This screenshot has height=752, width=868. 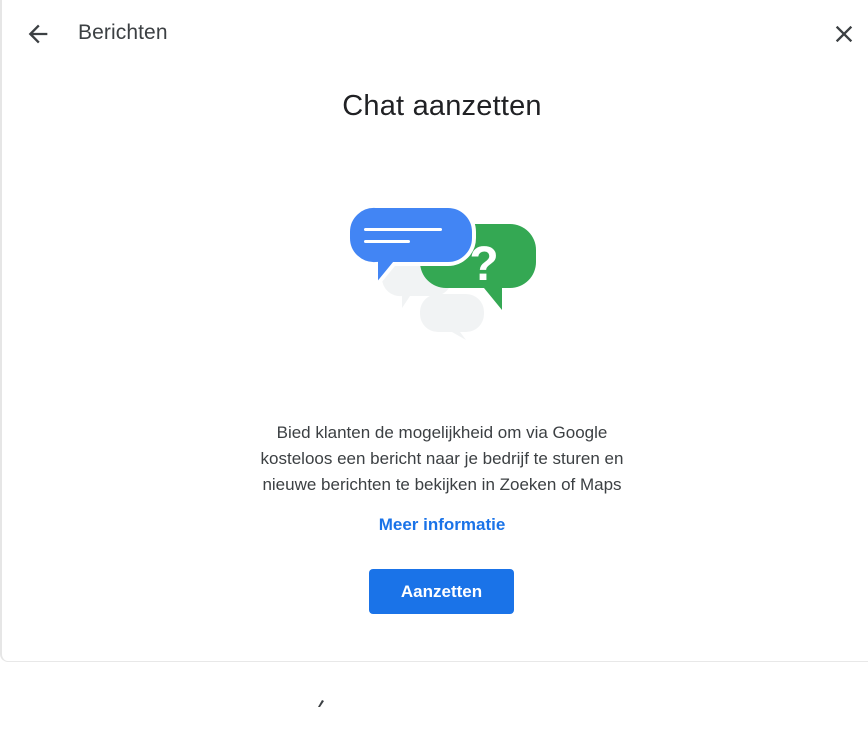 What do you see at coordinates (435, 525) in the screenshot?
I see `learn-more-link: Meer informatie` at bounding box center [435, 525].